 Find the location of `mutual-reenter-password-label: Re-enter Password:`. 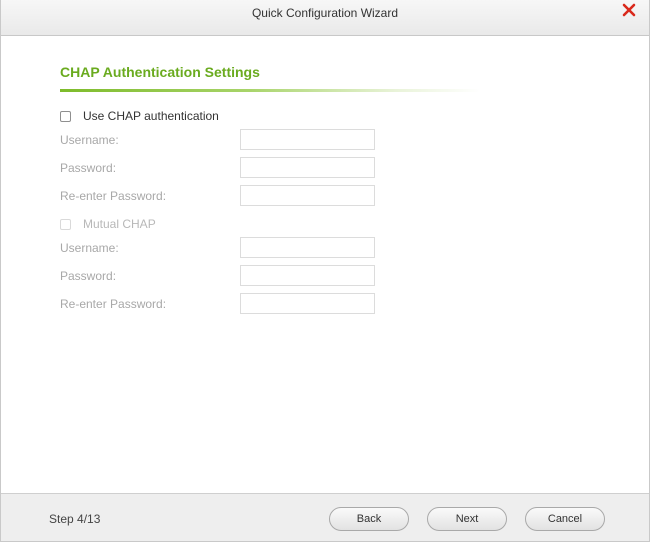

mutual-reenter-password-label: Re-enter Password: is located at coordinates (113, 304).